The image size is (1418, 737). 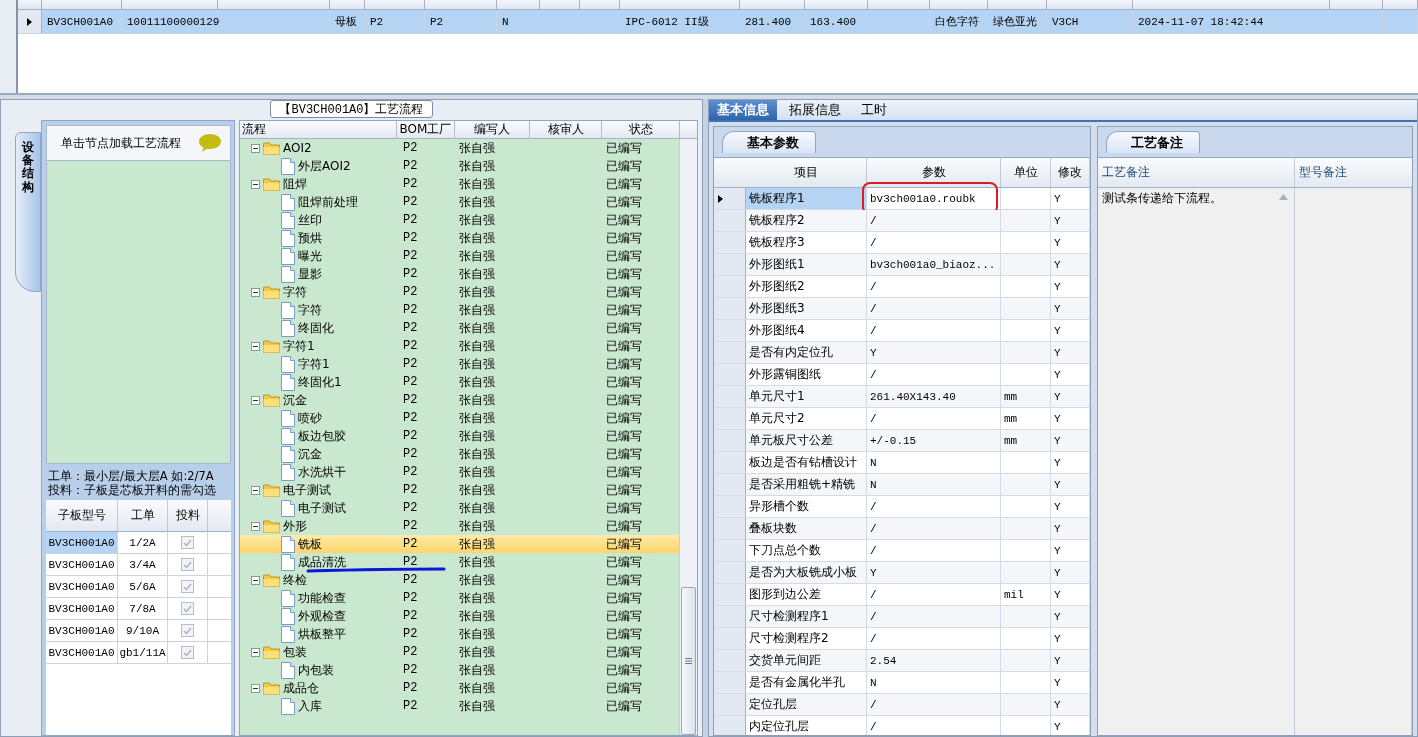 I want to click on grip-icon, so click(x=688, y=661).